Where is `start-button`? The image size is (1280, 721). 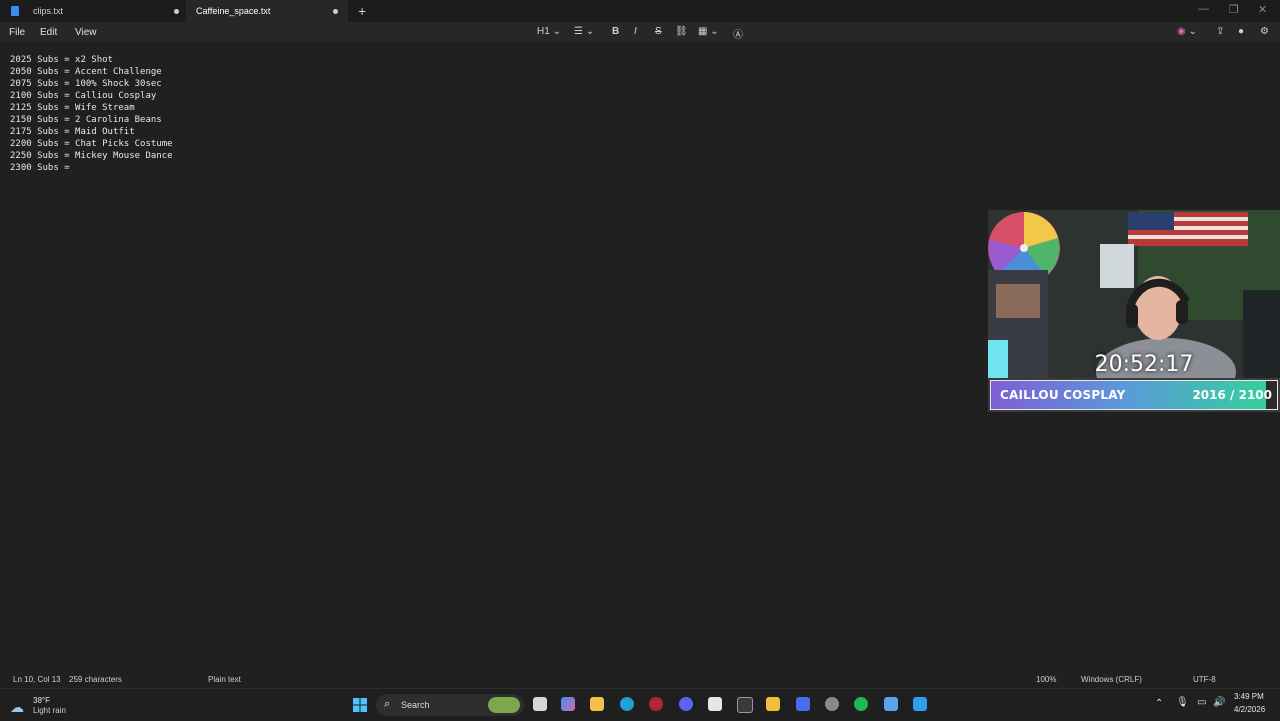 start-button is located at coordinates (360, 705).